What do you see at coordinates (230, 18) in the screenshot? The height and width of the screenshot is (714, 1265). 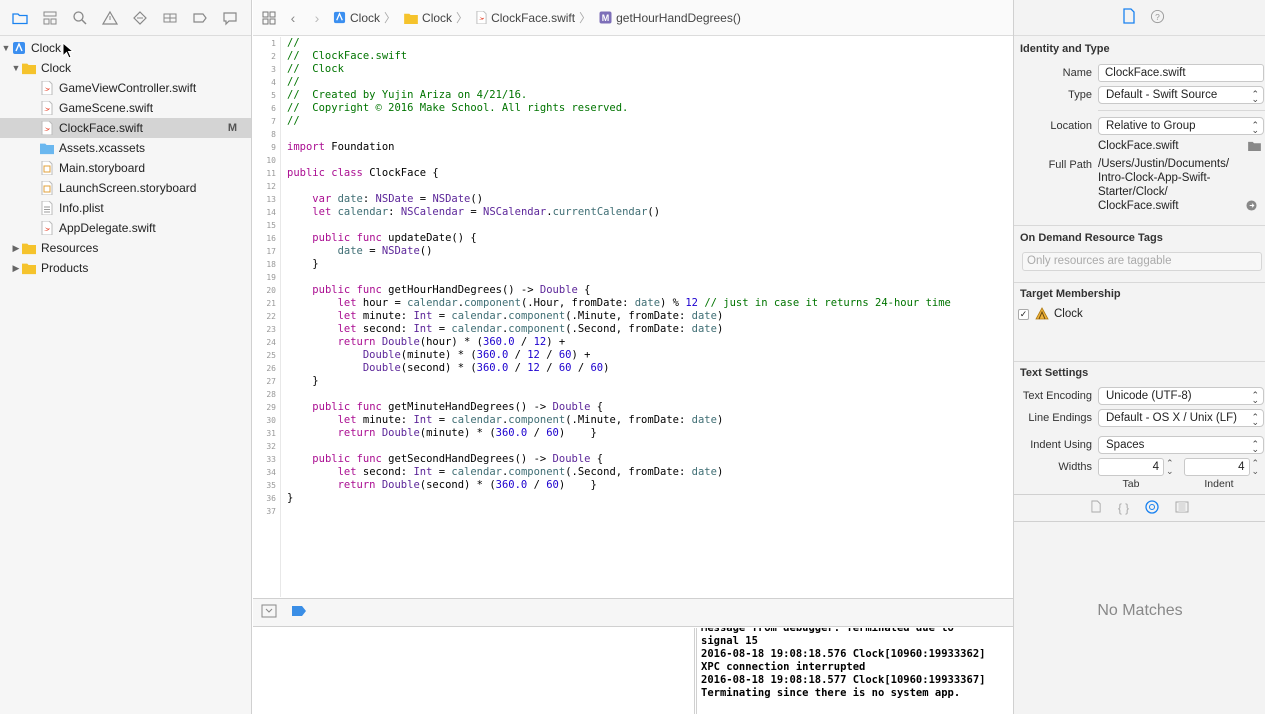 I see `report-icon` at bounding box center [230, 18].